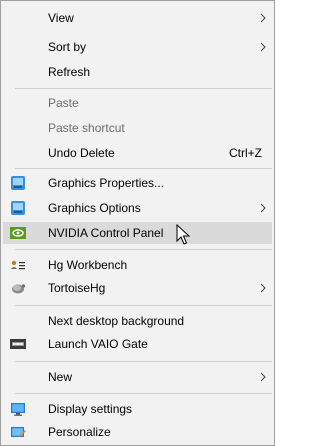 This screenshot has height=446, width=320. I want to click on menu-item-paste: Paste, so click(137, 103).